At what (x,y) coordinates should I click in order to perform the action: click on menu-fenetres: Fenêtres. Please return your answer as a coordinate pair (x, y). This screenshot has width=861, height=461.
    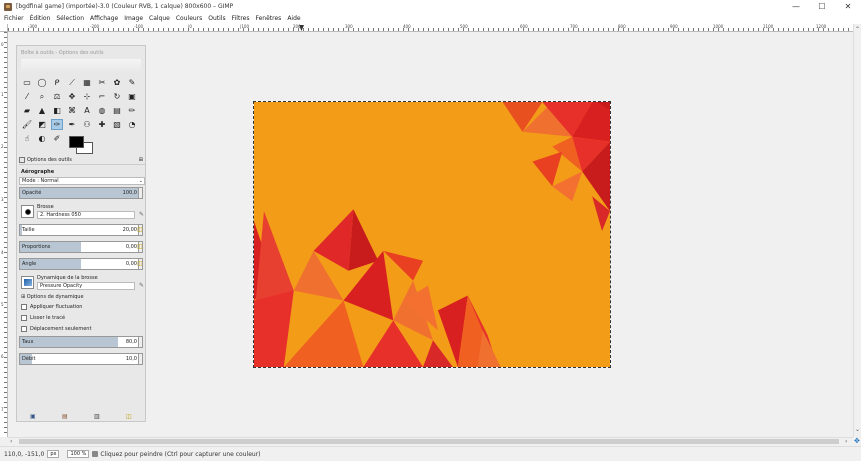
    Looking at the image, I should click on (268, 18).